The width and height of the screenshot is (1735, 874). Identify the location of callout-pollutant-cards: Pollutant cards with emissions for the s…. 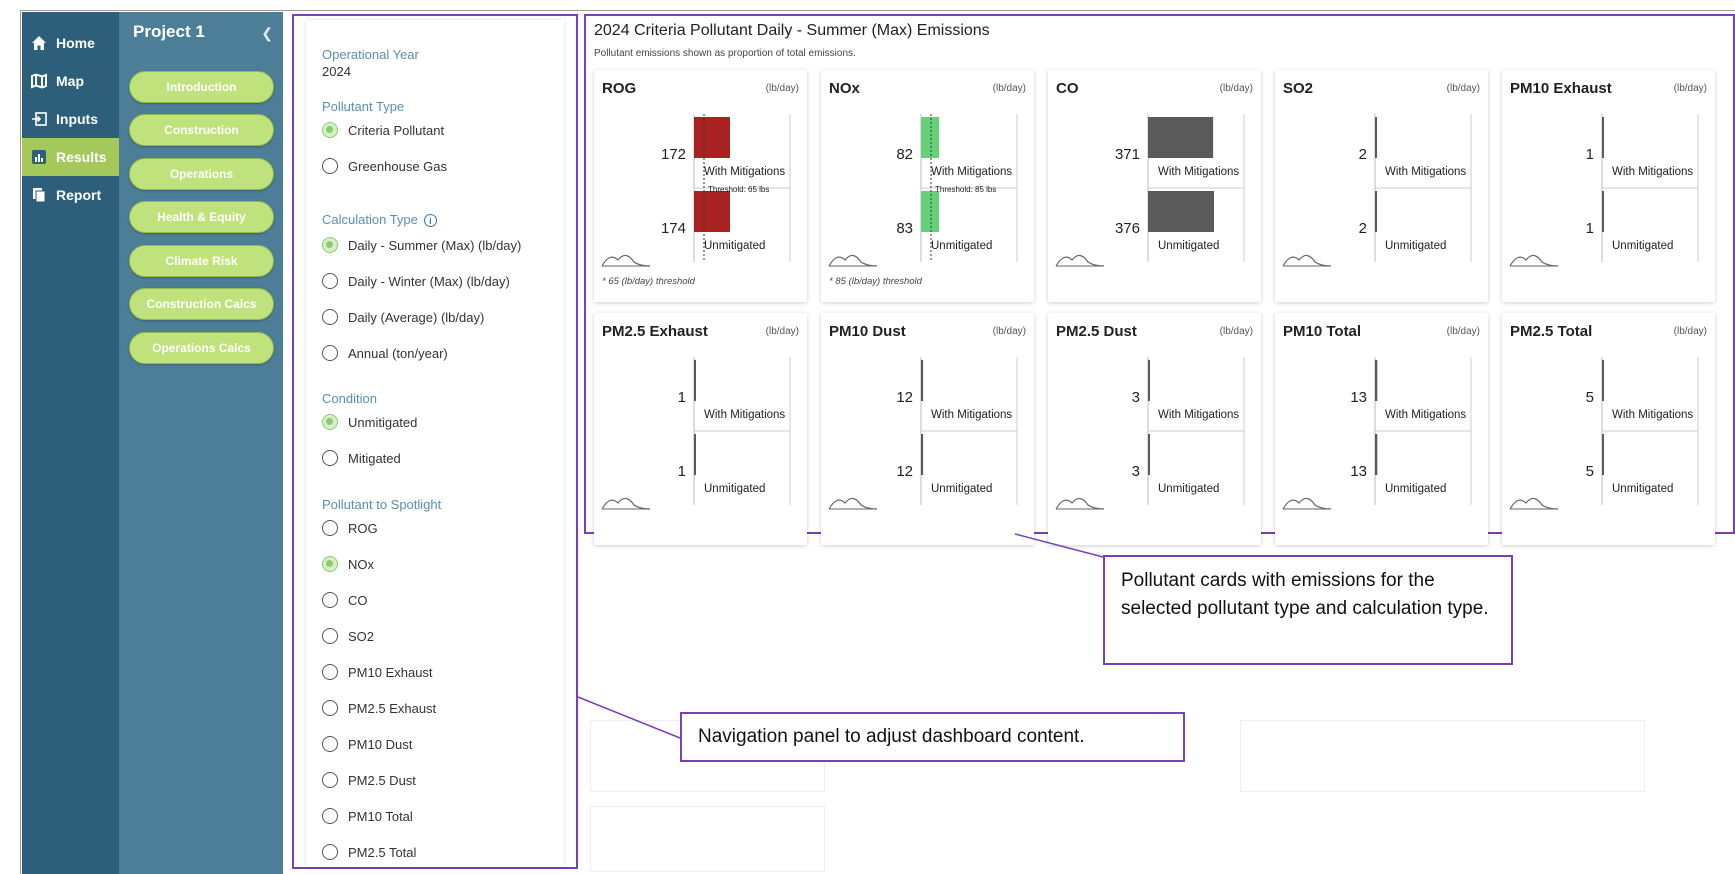
(1308, 610).